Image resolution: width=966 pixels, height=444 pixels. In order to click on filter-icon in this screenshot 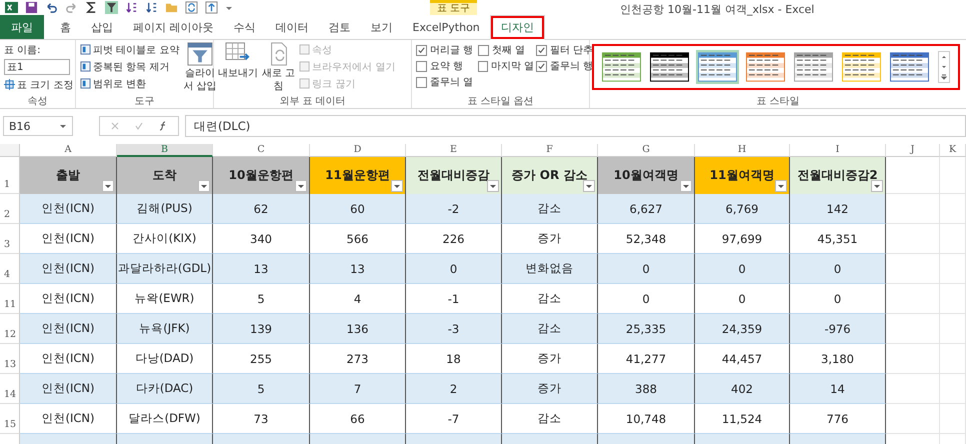, I will do `click(111, 7)`.